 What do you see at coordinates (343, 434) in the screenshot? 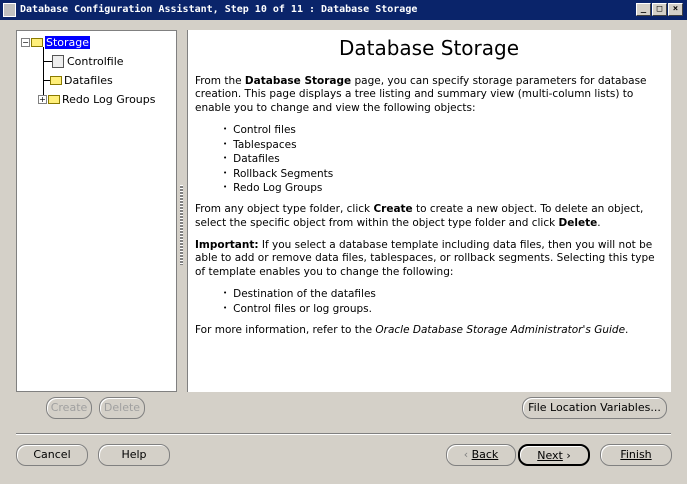
I see `divider` at bounding box center [343, 434].